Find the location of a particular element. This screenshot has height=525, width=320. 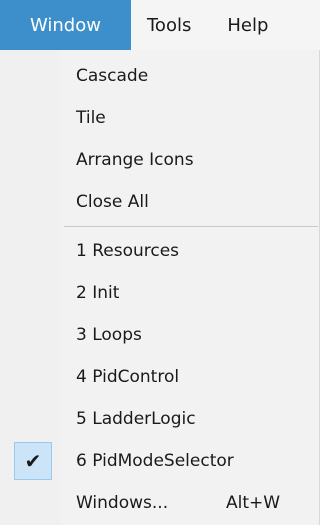

menu-item-window-1: 1 Resources is located at coordinates (159, 251).